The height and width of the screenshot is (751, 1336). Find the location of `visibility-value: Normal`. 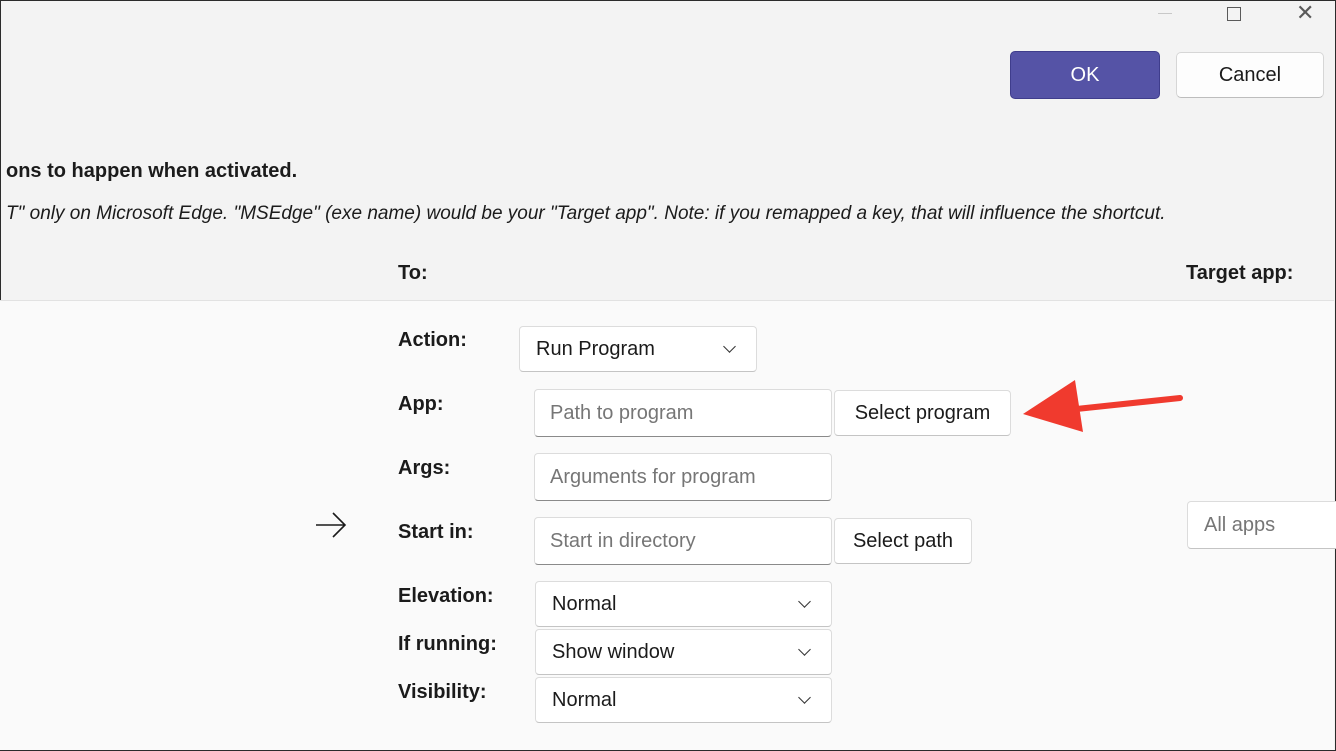

visibility-value: Normal is located at coordinates (584, 699).